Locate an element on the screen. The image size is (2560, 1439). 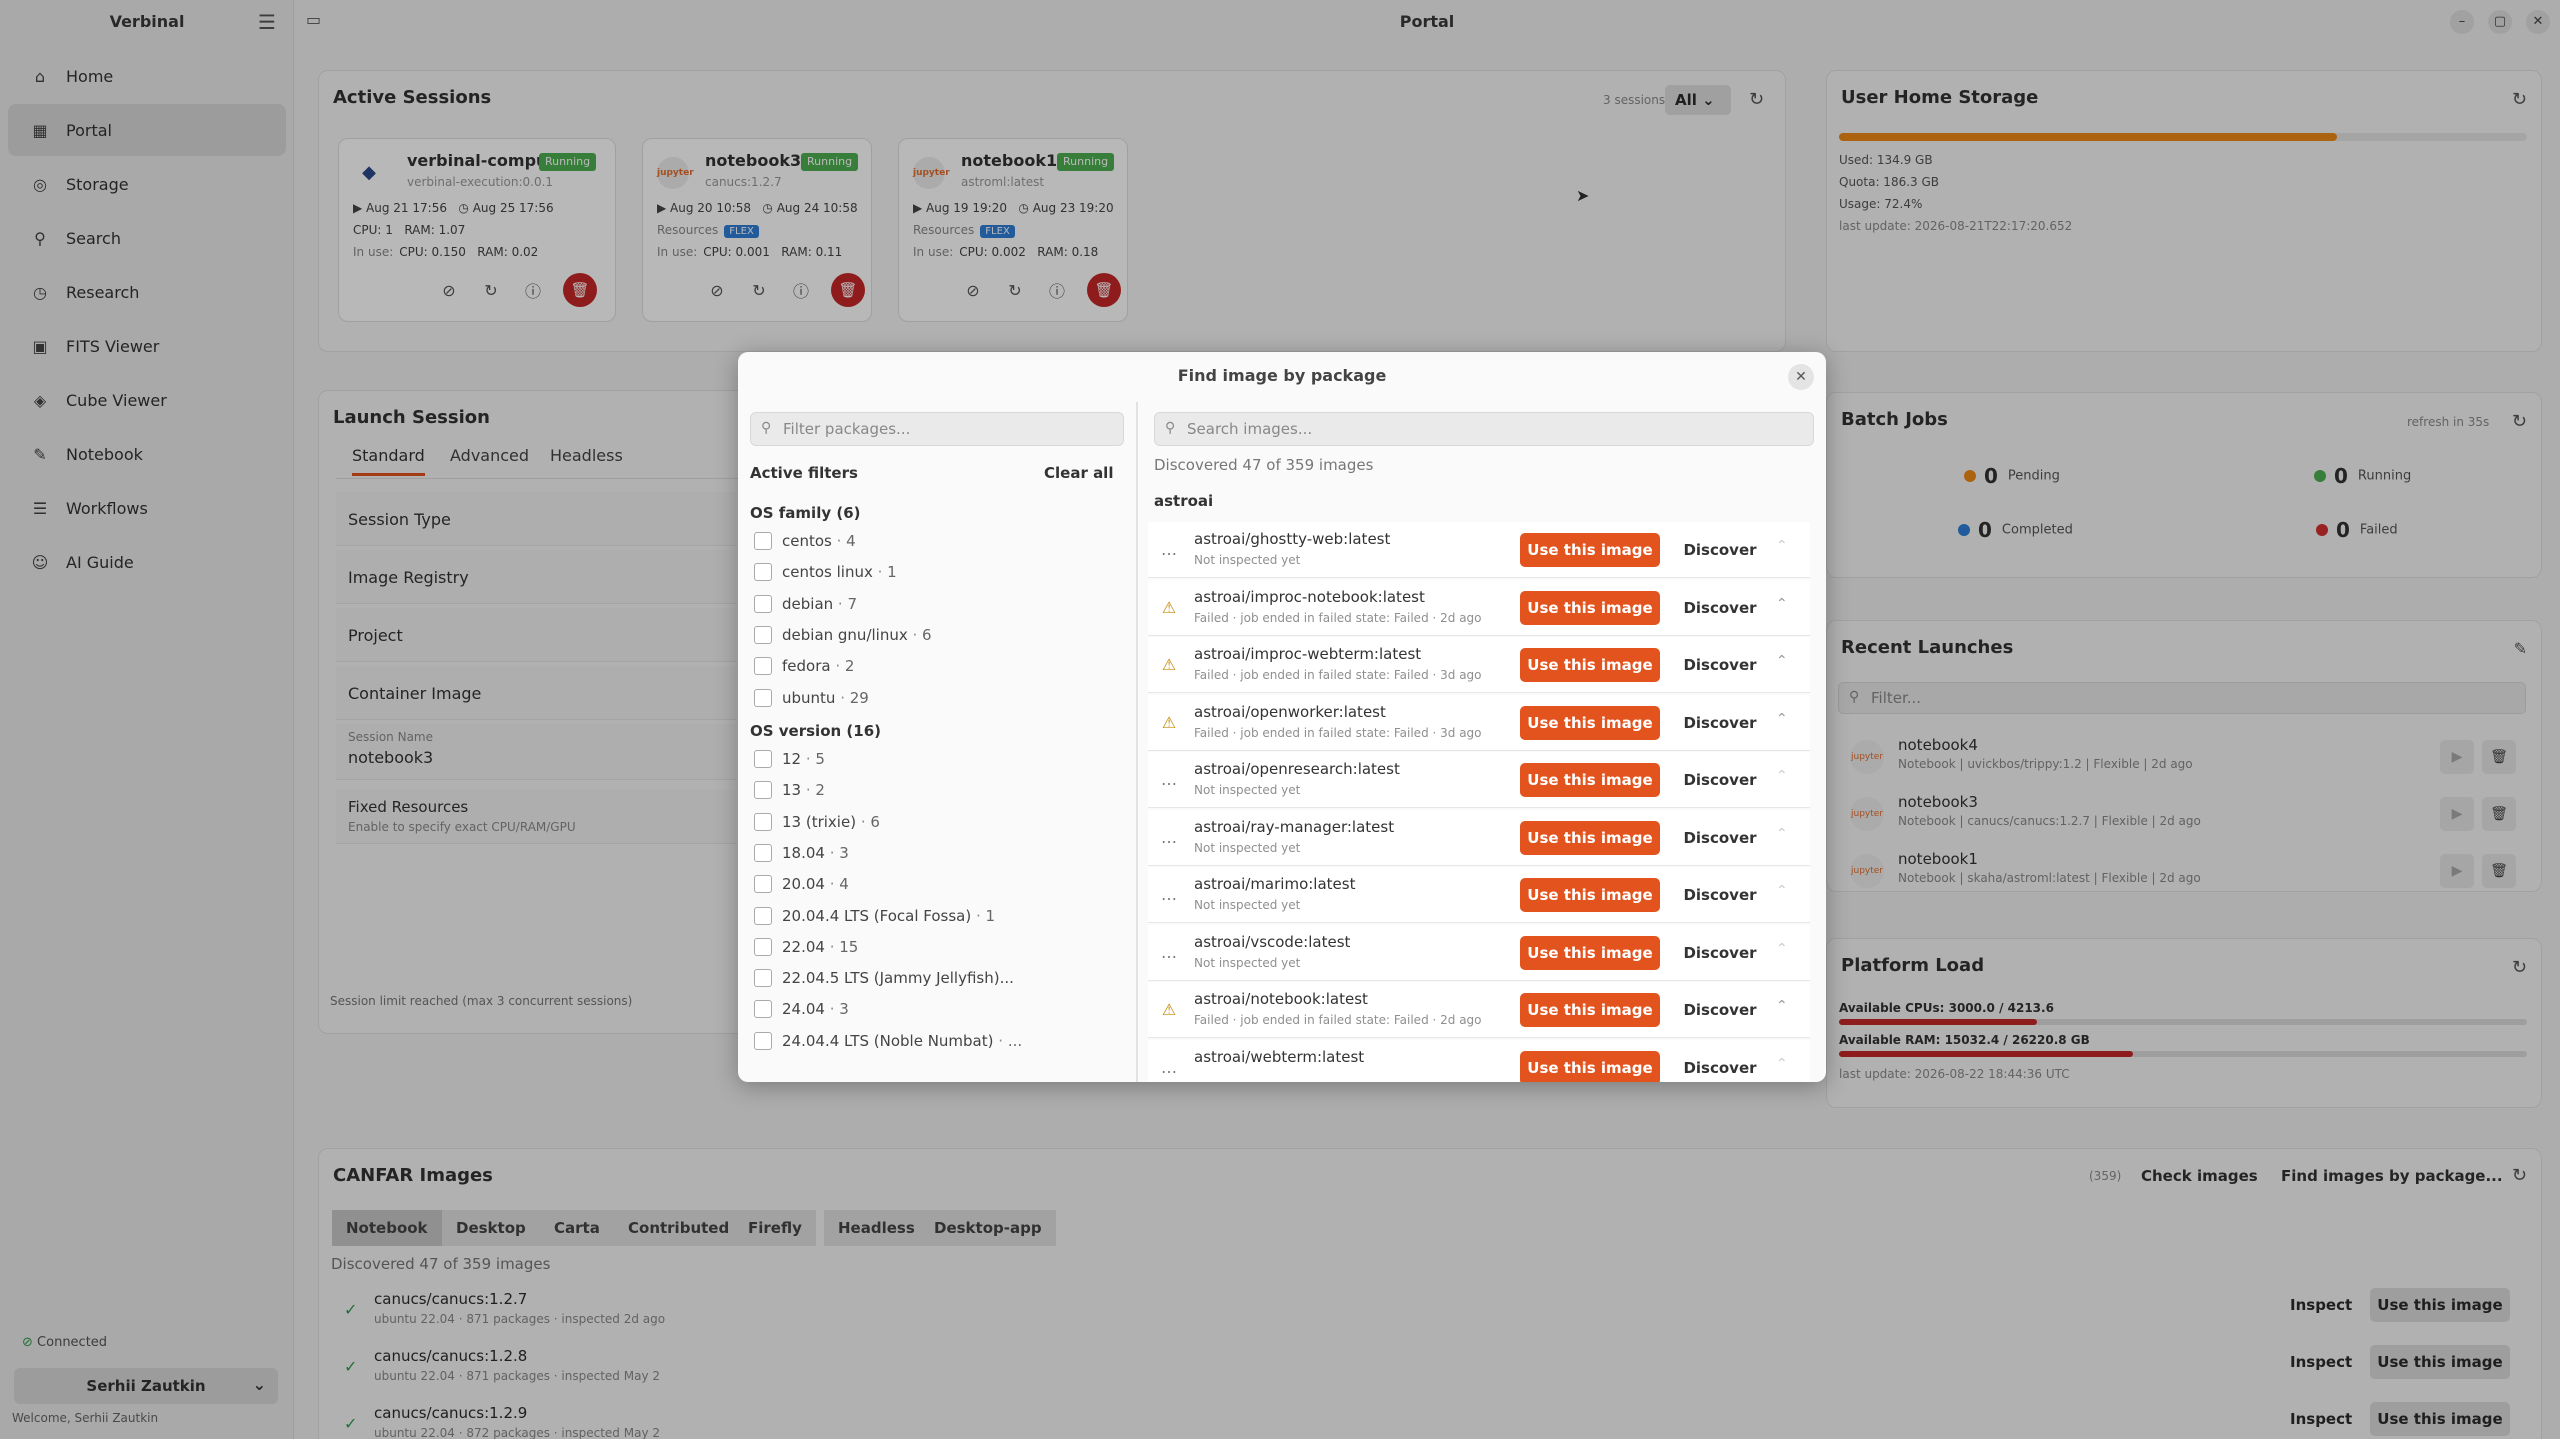
package-filter-option: 24.04 · 3 is located at coordinates (801, 1009).